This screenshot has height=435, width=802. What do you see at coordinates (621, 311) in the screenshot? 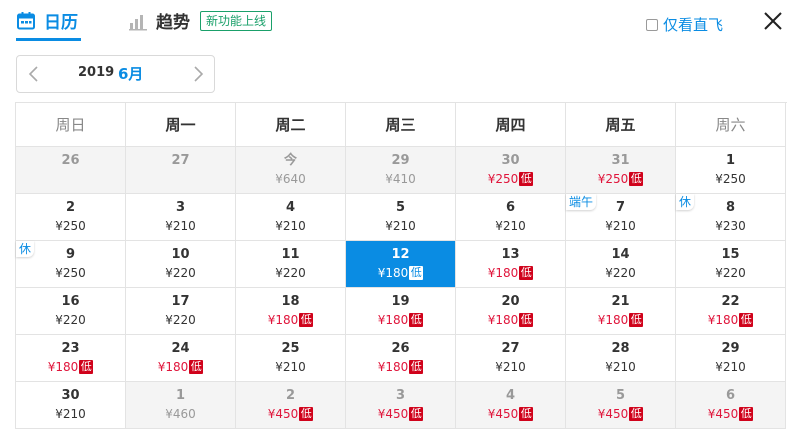
I see `calendar-day-cell: 21 ¥180 低` at bounding box center [621, 311].